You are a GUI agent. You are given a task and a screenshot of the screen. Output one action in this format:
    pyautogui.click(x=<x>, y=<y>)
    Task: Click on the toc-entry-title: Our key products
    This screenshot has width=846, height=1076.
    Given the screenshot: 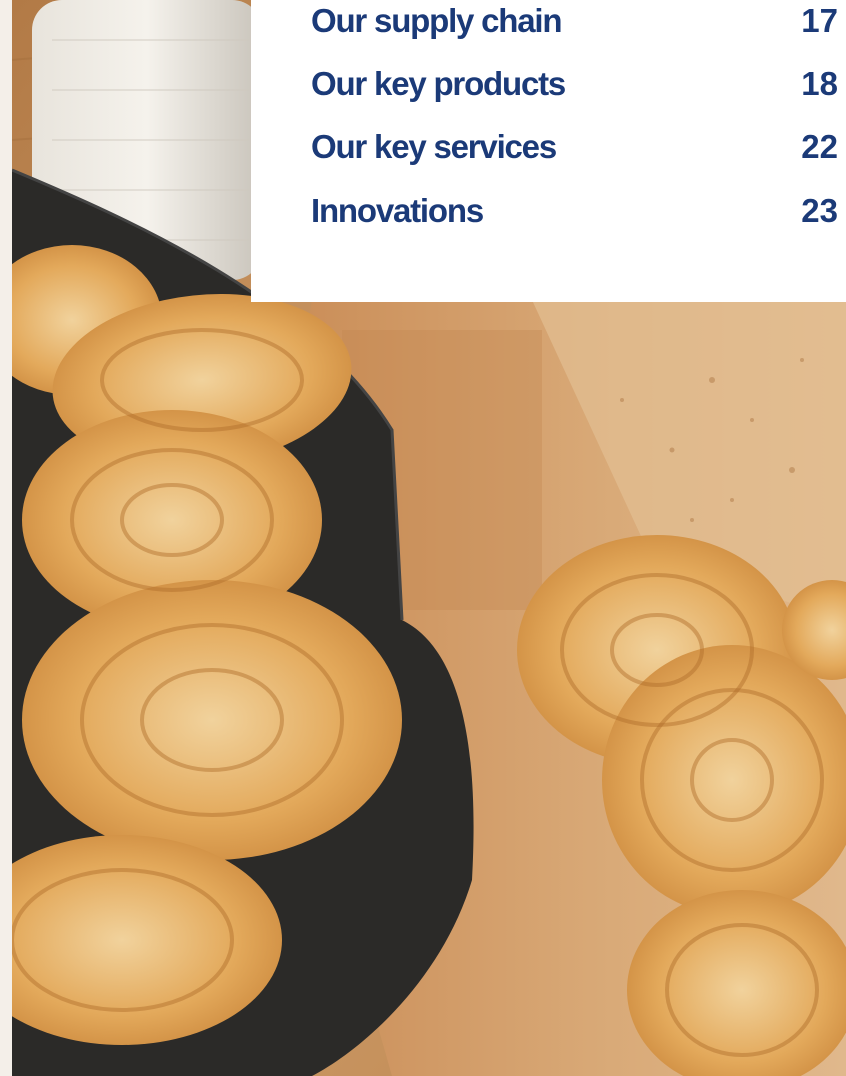 What is the action you would take?
    pyautogui.click(x=438, y=83)
    